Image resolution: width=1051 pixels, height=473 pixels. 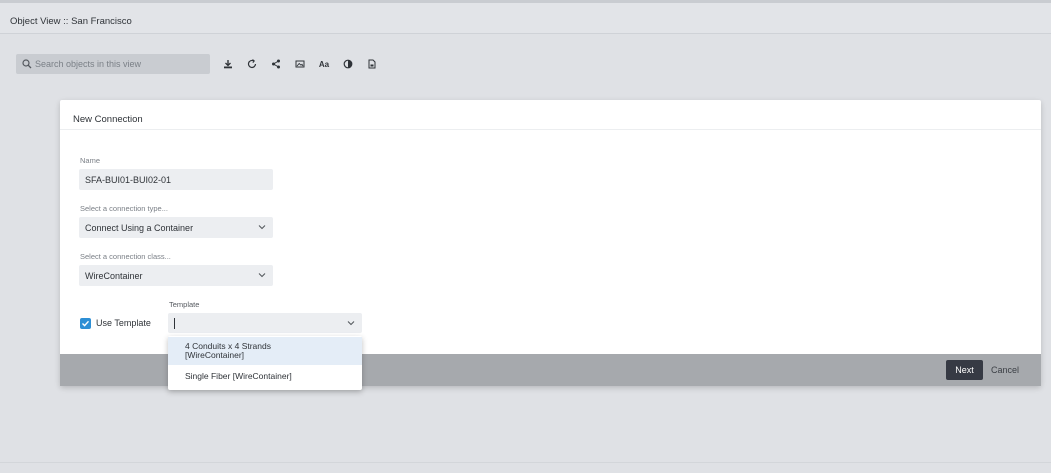 I want to click on next-button: Next, so click(x=964, y=370).